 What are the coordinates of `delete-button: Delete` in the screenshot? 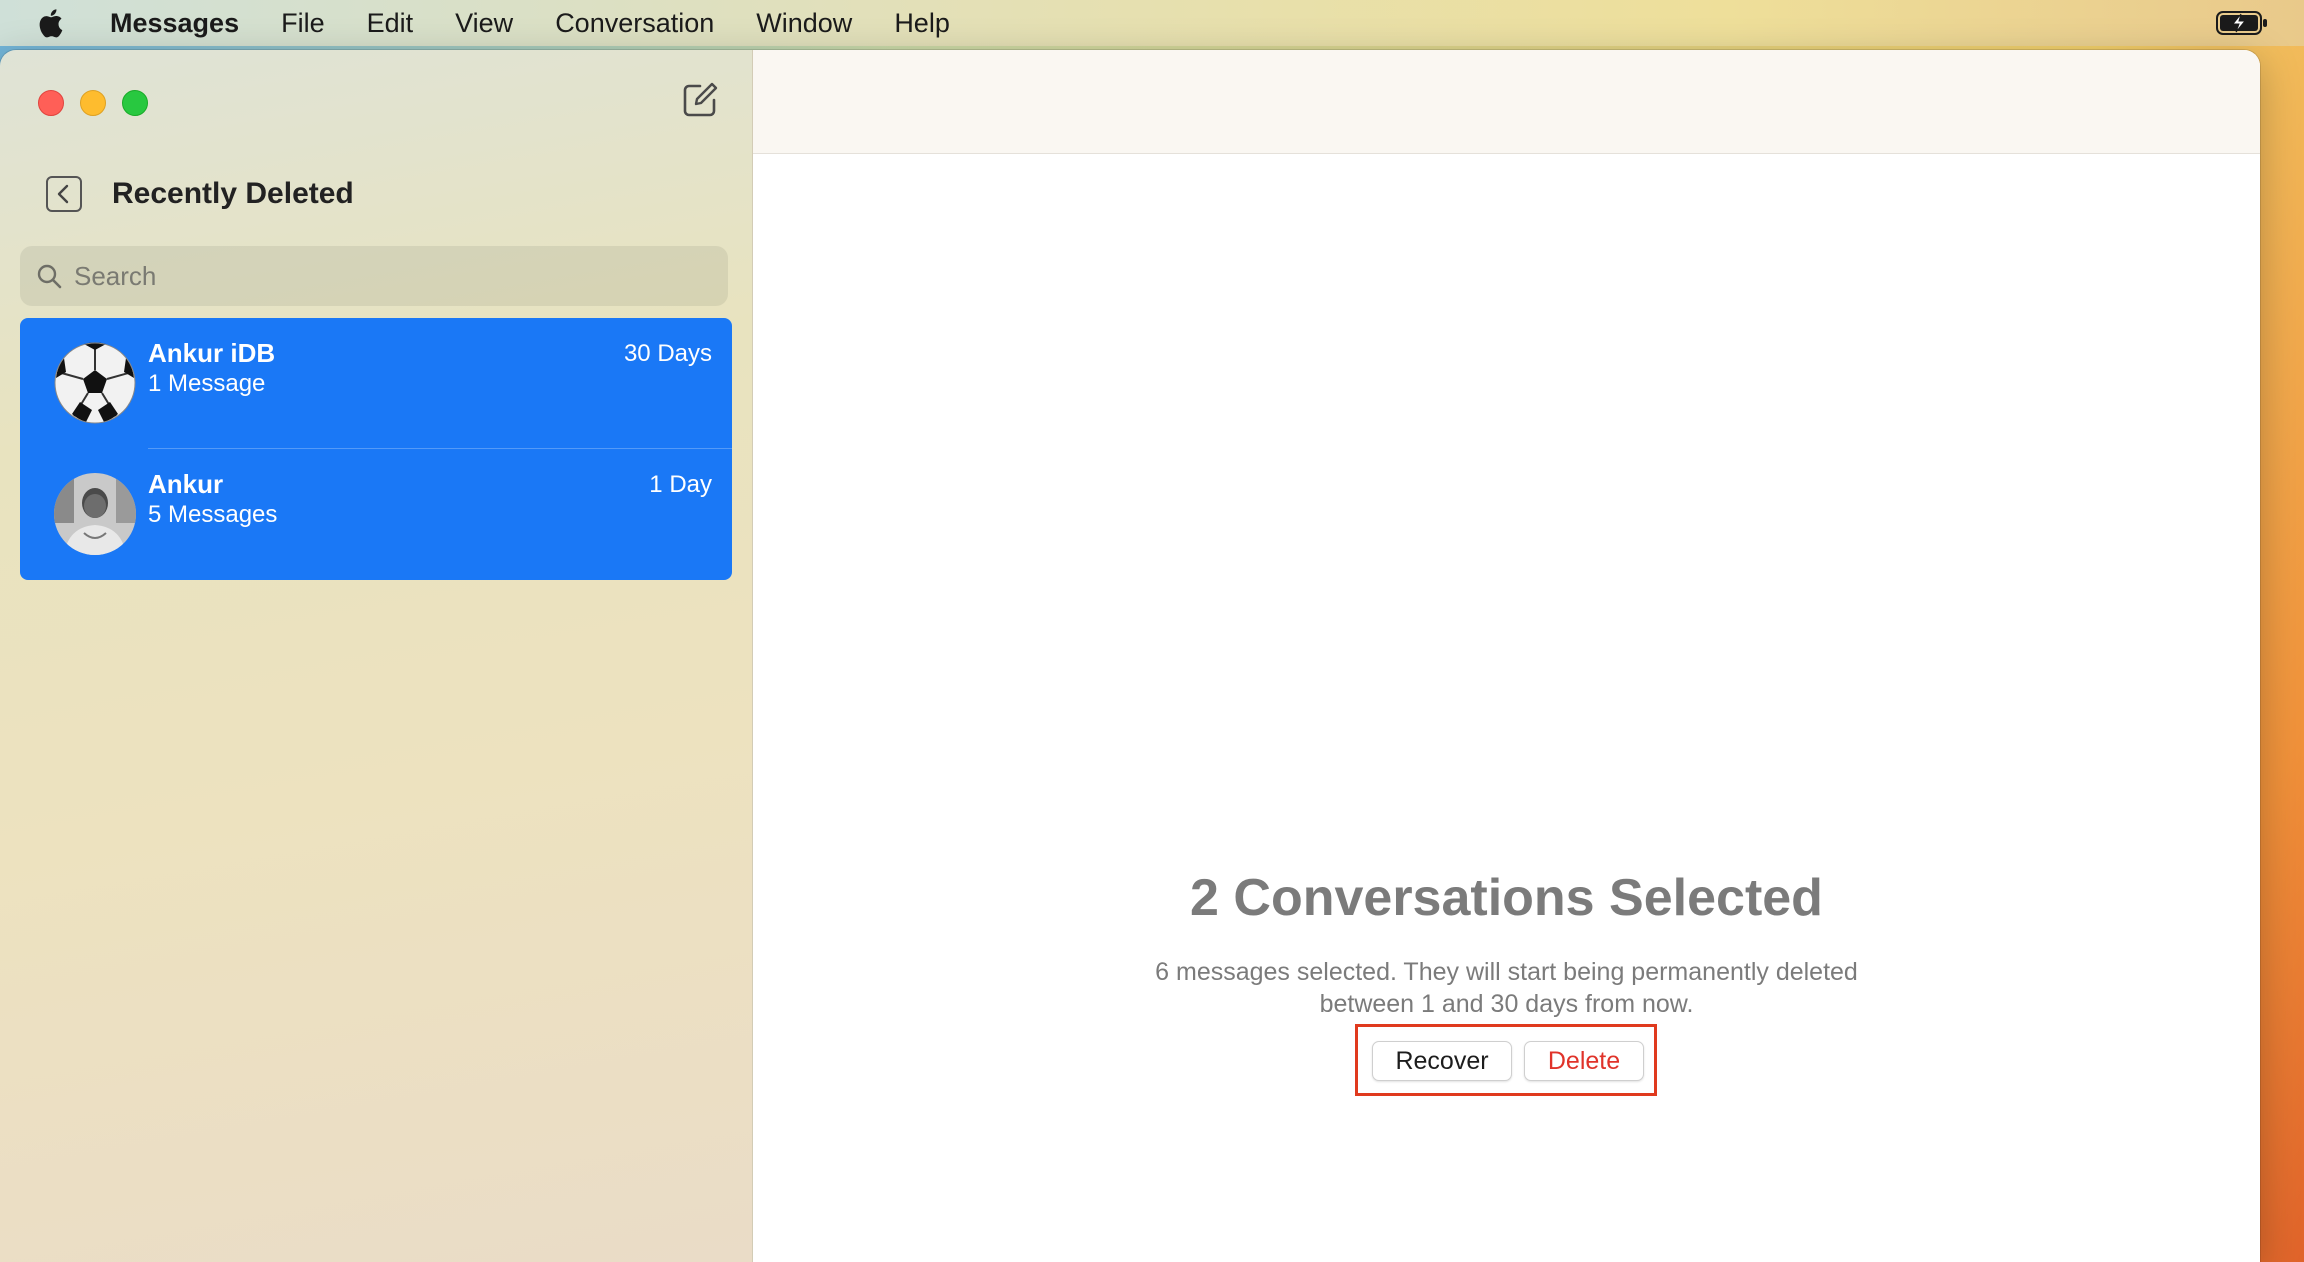 It's located at (1584, 1061).